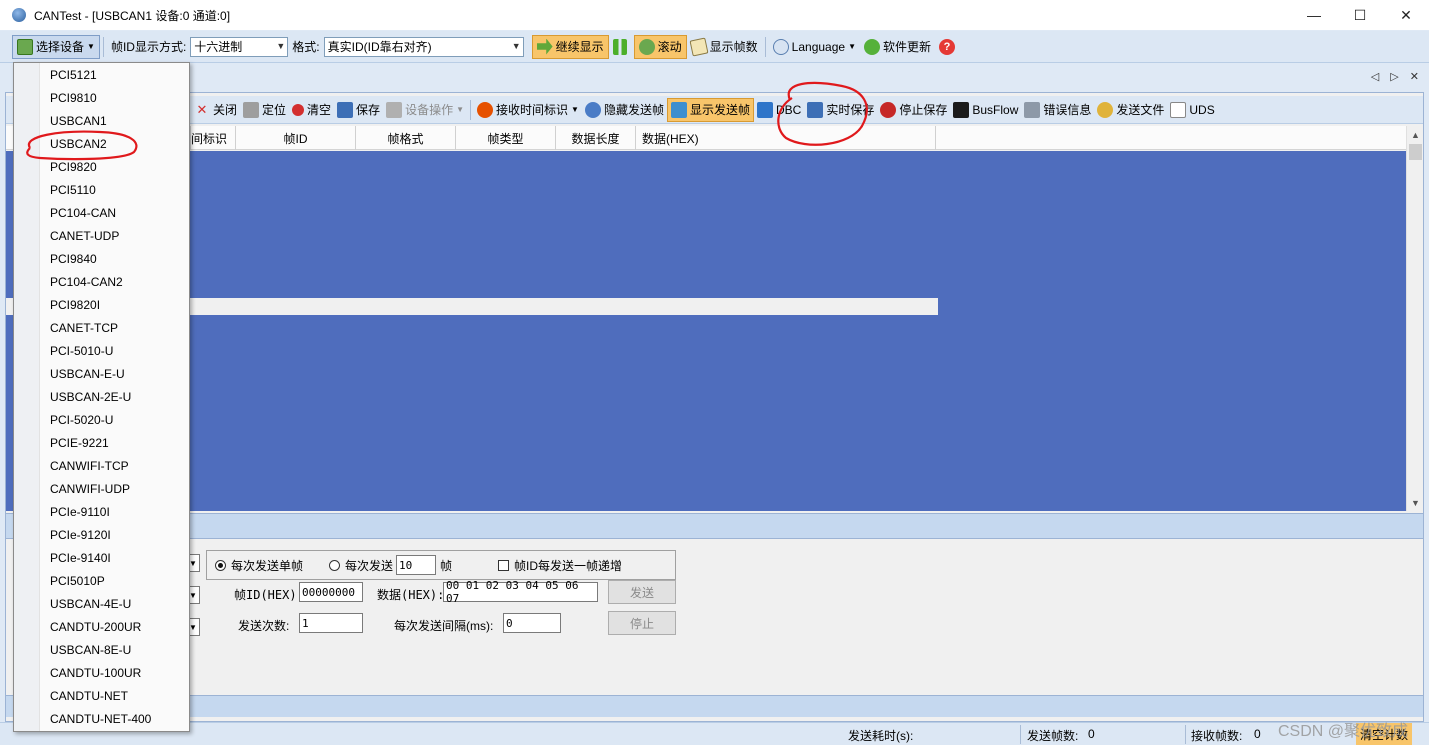  What do you see at coordinates (73, 166) in the screenshot?
I see `device-menu-item: PCI9820` at bounding box center [73, 166].